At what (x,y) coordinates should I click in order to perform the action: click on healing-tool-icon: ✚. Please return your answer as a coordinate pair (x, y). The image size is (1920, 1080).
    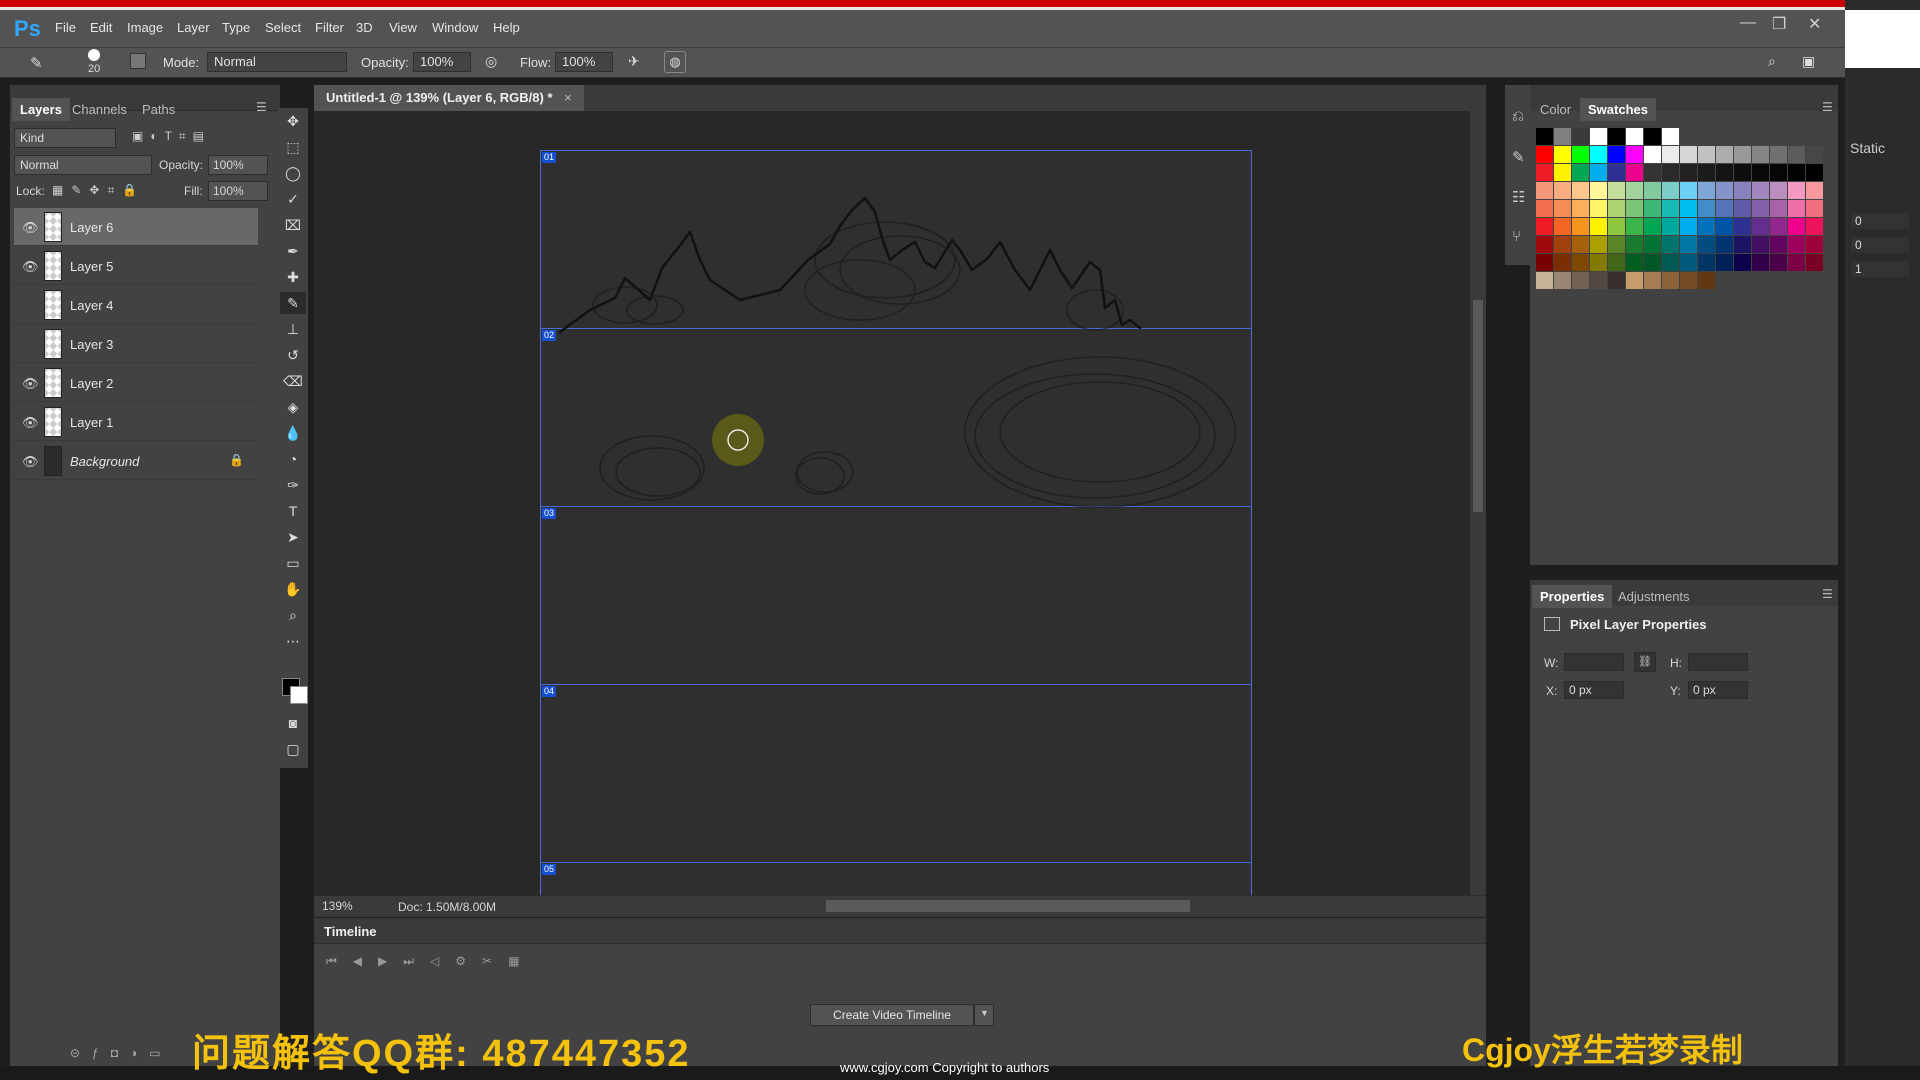
    Looking at the image, I should click on (293, 277).